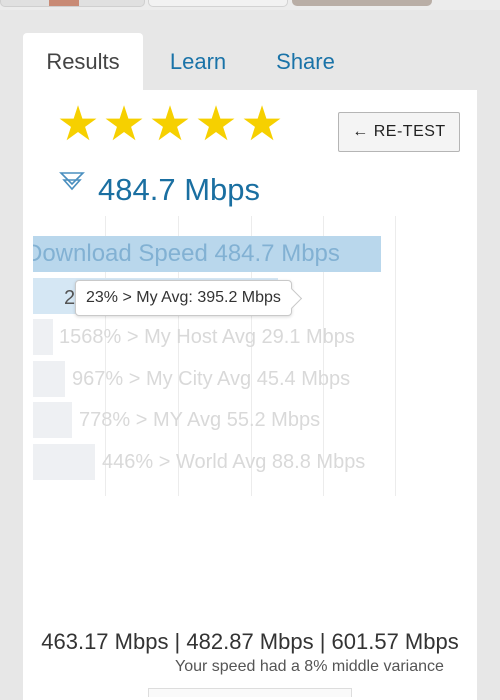 The height and width of the screenshot is (700, 500). What do you see at coordinates (179, 189) in the screenshot?
I see `download-speed-value: 484.7 Mbps` at bounding box center [179, 189].